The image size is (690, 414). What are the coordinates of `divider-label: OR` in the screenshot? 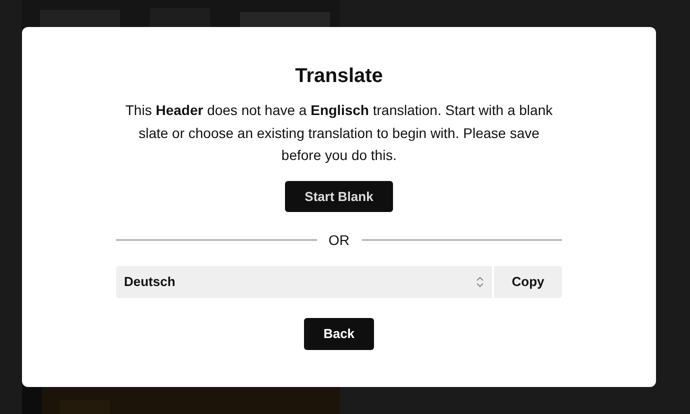 It's located at (339, 240).